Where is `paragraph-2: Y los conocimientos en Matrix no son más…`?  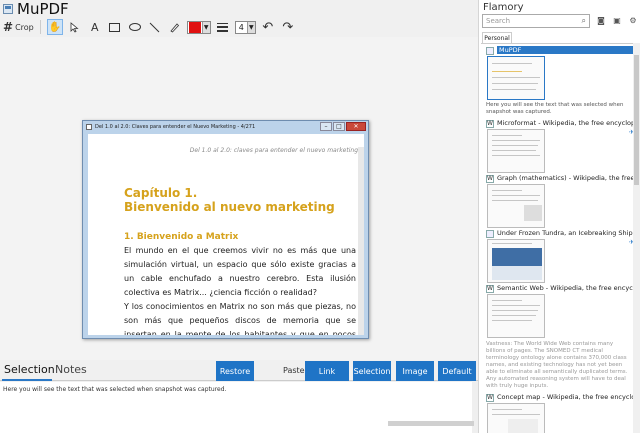 paragraph-2: Y los conocimientos en Matrix no son más… is located at coordinates (240, 318).